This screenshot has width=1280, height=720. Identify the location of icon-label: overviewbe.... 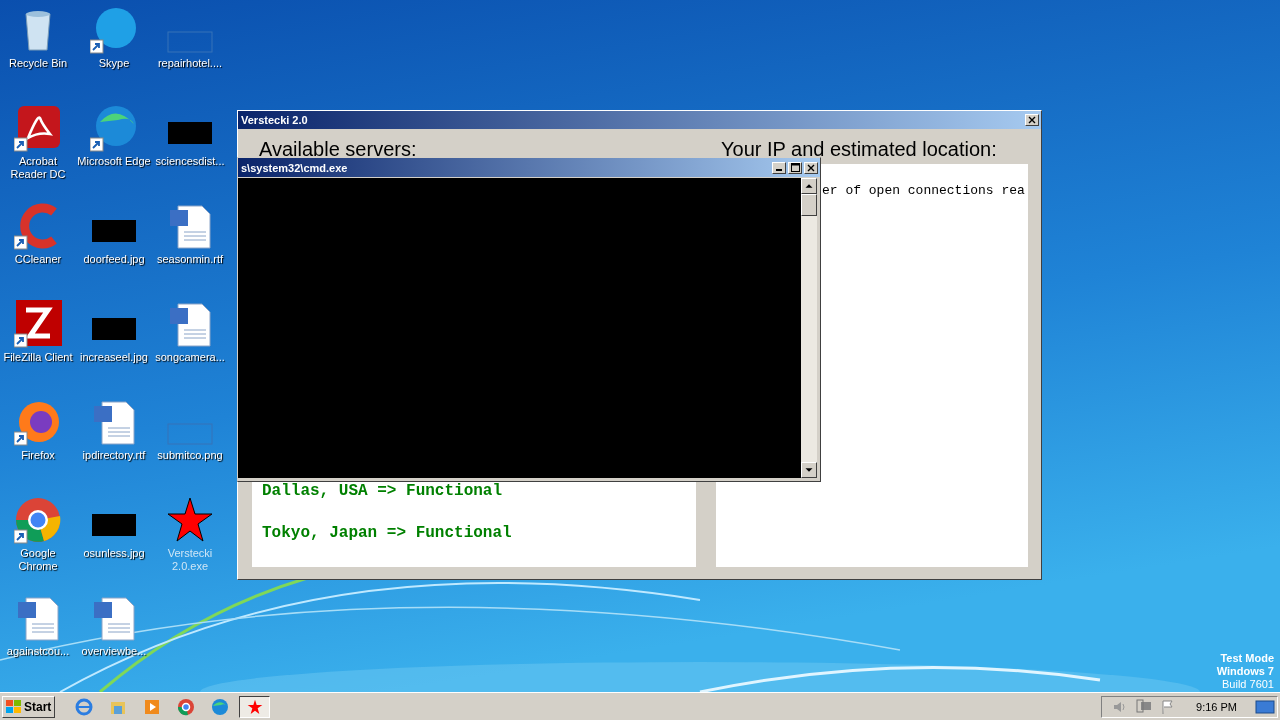
(114, 651).